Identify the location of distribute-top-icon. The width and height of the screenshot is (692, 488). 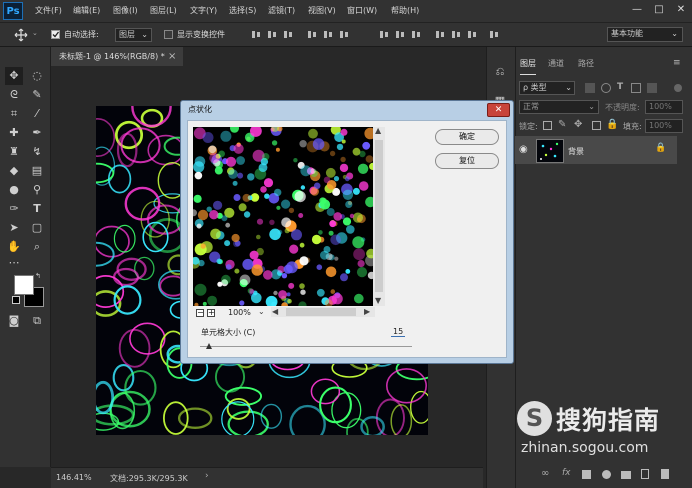
(384, 34).